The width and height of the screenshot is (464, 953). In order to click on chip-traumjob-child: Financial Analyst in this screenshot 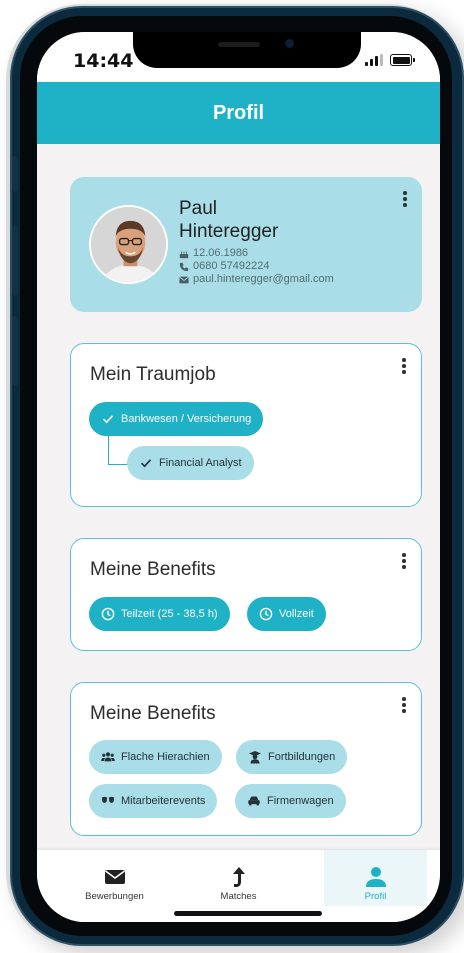, I will do `click(190, 463)`.